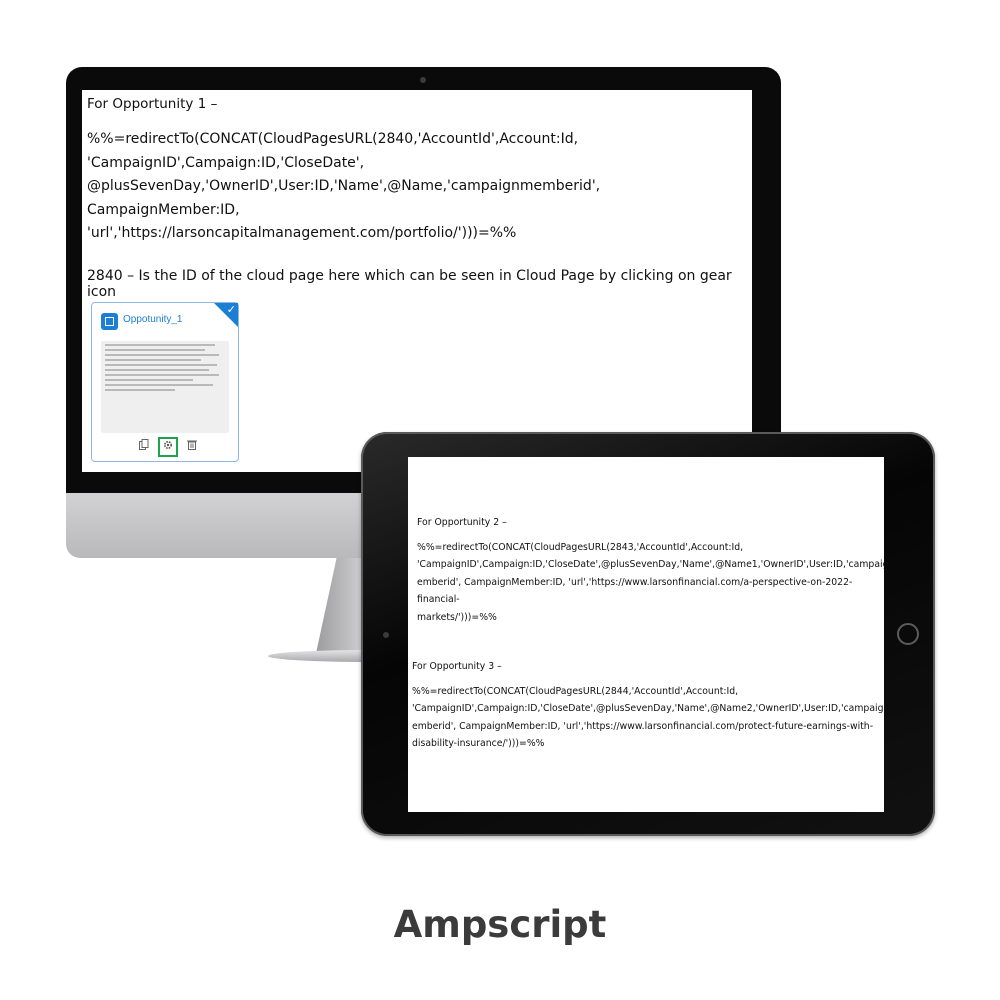 This screenshot has width=1000, height=1000. I want to click on checkmark-icon: ✓, so click(231, 310).